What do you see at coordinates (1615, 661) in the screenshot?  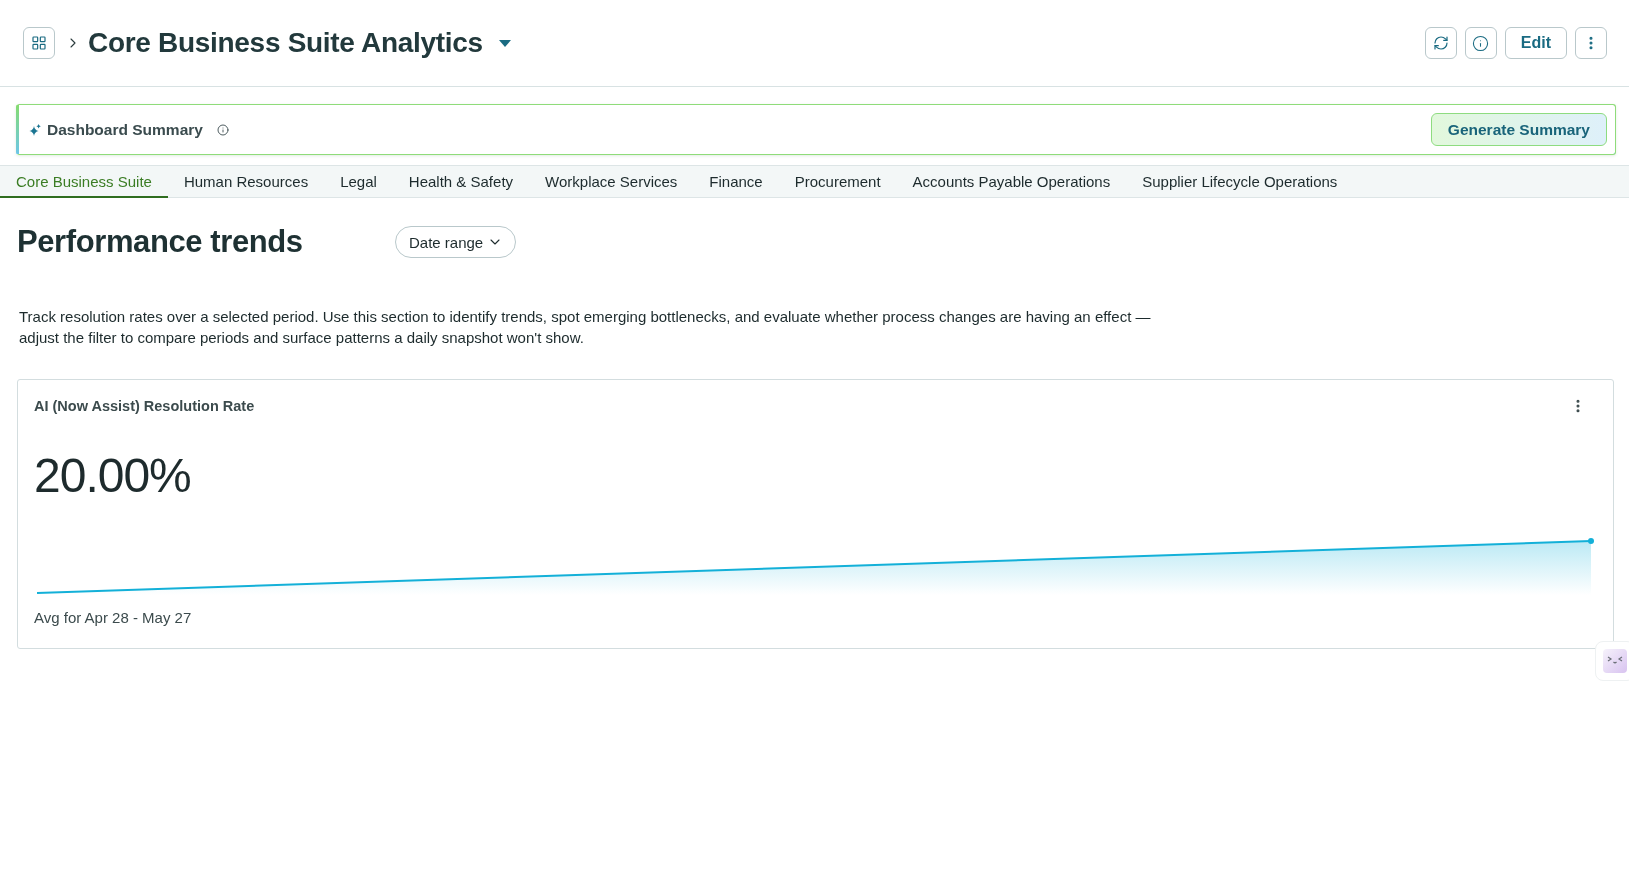 I see `squint-face-icon` at bounding box center [1615, 661].